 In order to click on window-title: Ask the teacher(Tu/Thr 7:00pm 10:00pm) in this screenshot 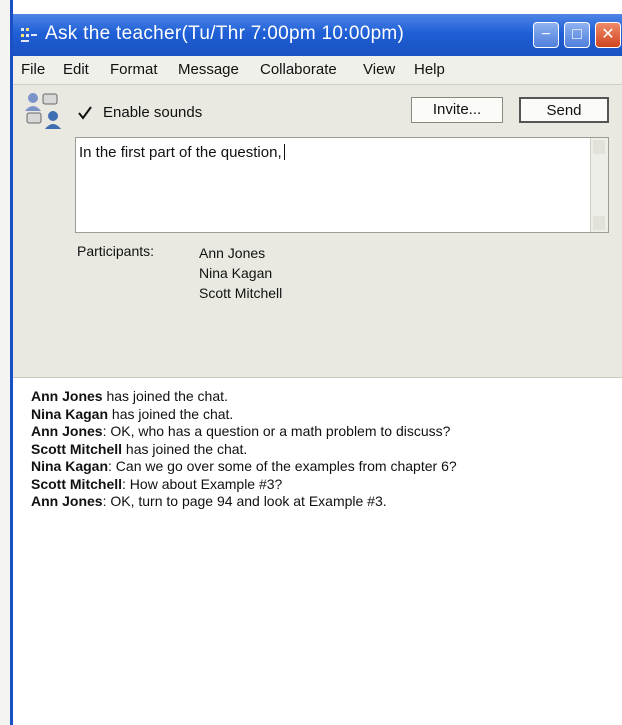, I will do `click(225, 33)`.